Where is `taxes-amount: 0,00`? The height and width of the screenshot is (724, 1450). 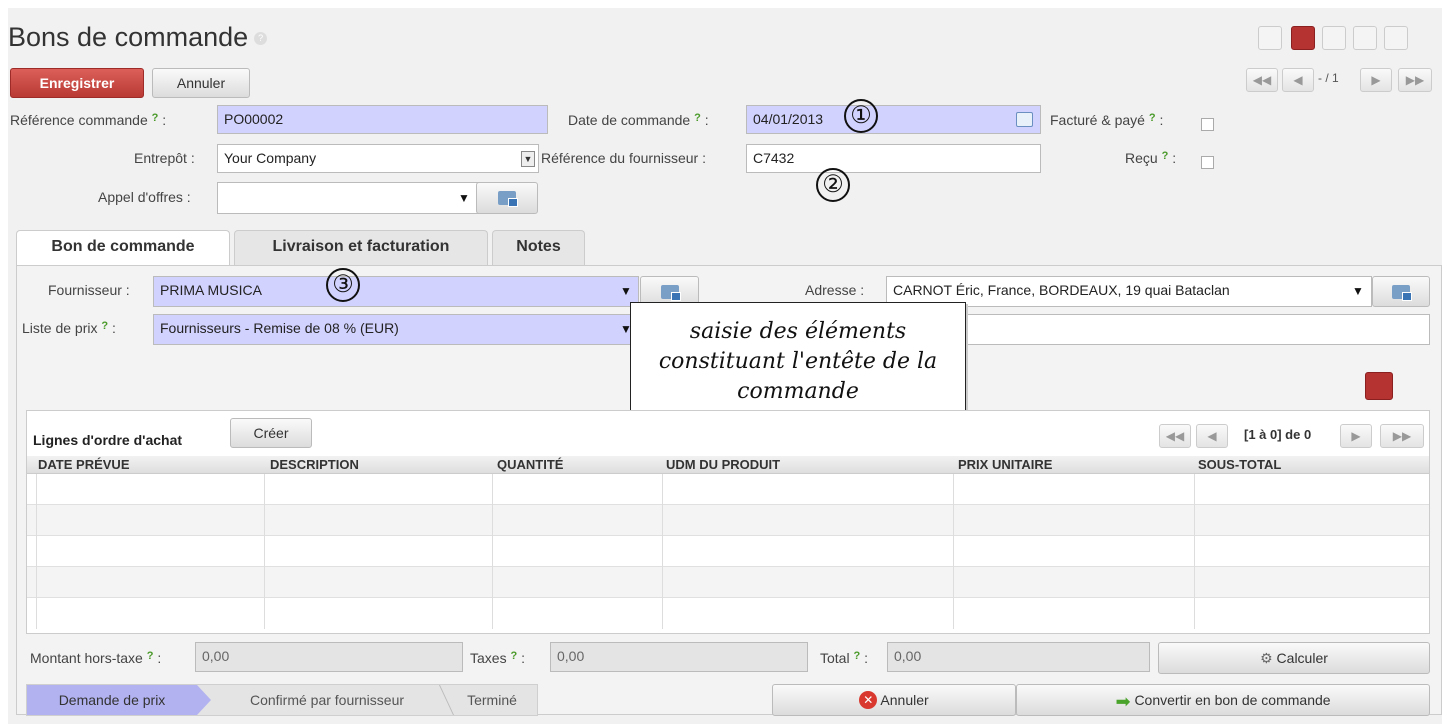
taxes-amount: 0,00 is located at coordinates (679, 657).